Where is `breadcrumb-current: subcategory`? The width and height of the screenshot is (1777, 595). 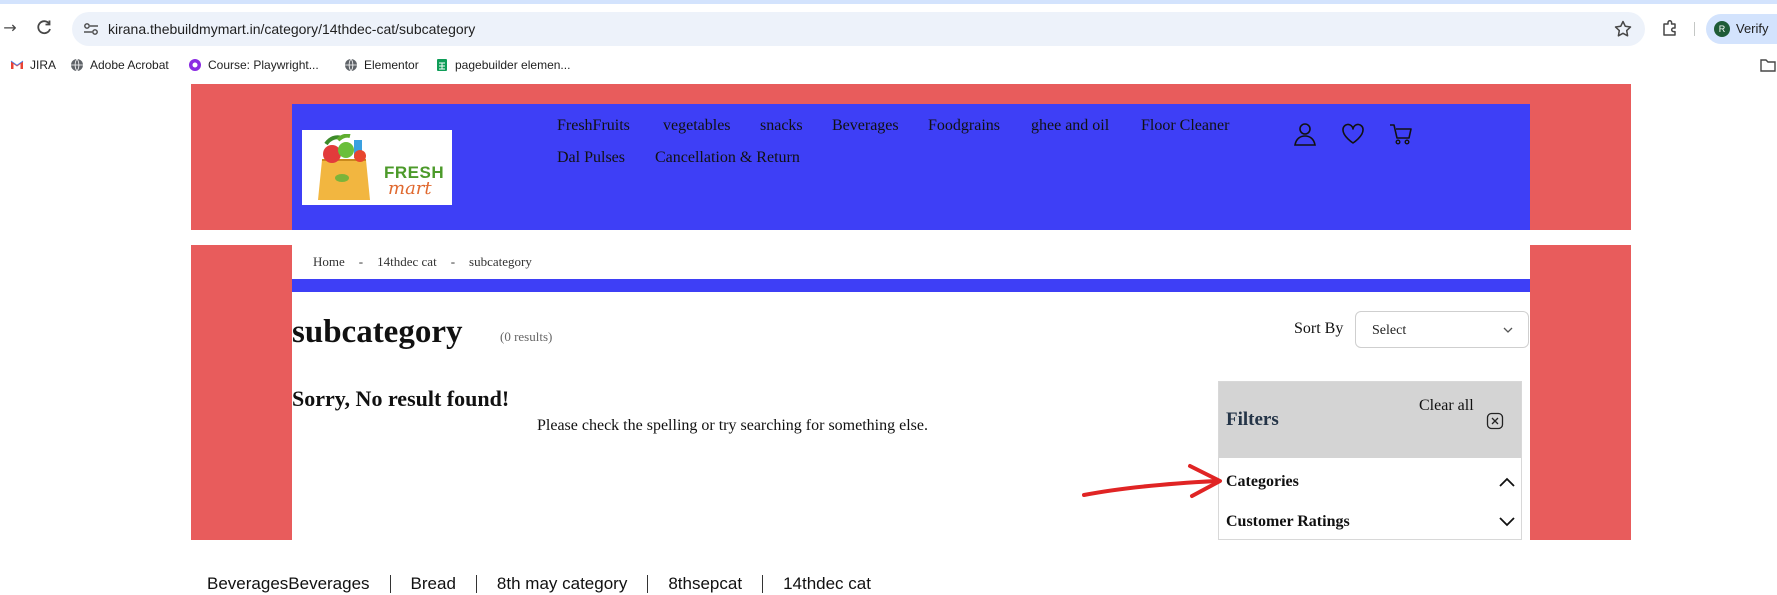 breadcrumb-current: subcategory is located at coordinates (500, 261).